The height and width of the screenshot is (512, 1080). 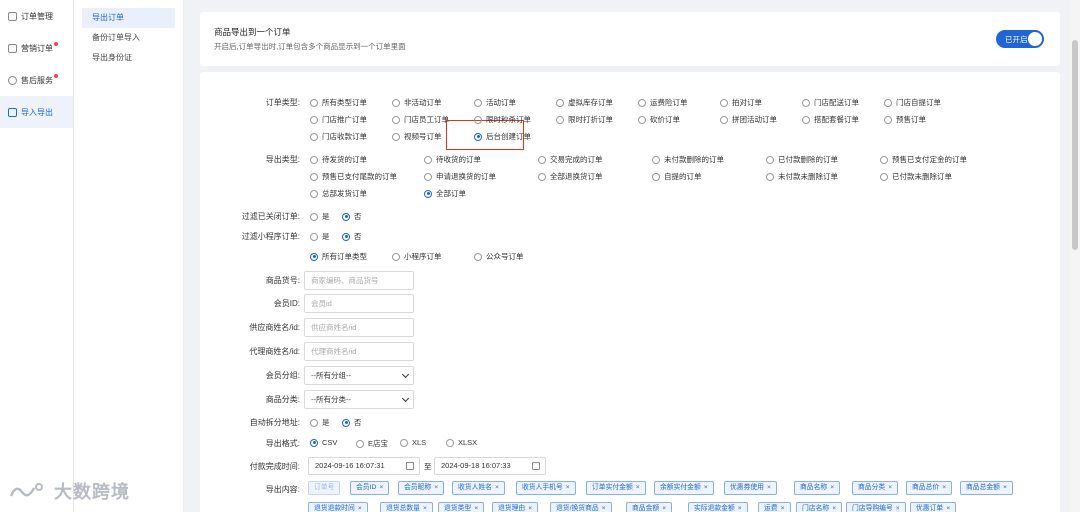 I want to click on sidebar-item-import-export: 导入导出, so click(x=36, y=112).